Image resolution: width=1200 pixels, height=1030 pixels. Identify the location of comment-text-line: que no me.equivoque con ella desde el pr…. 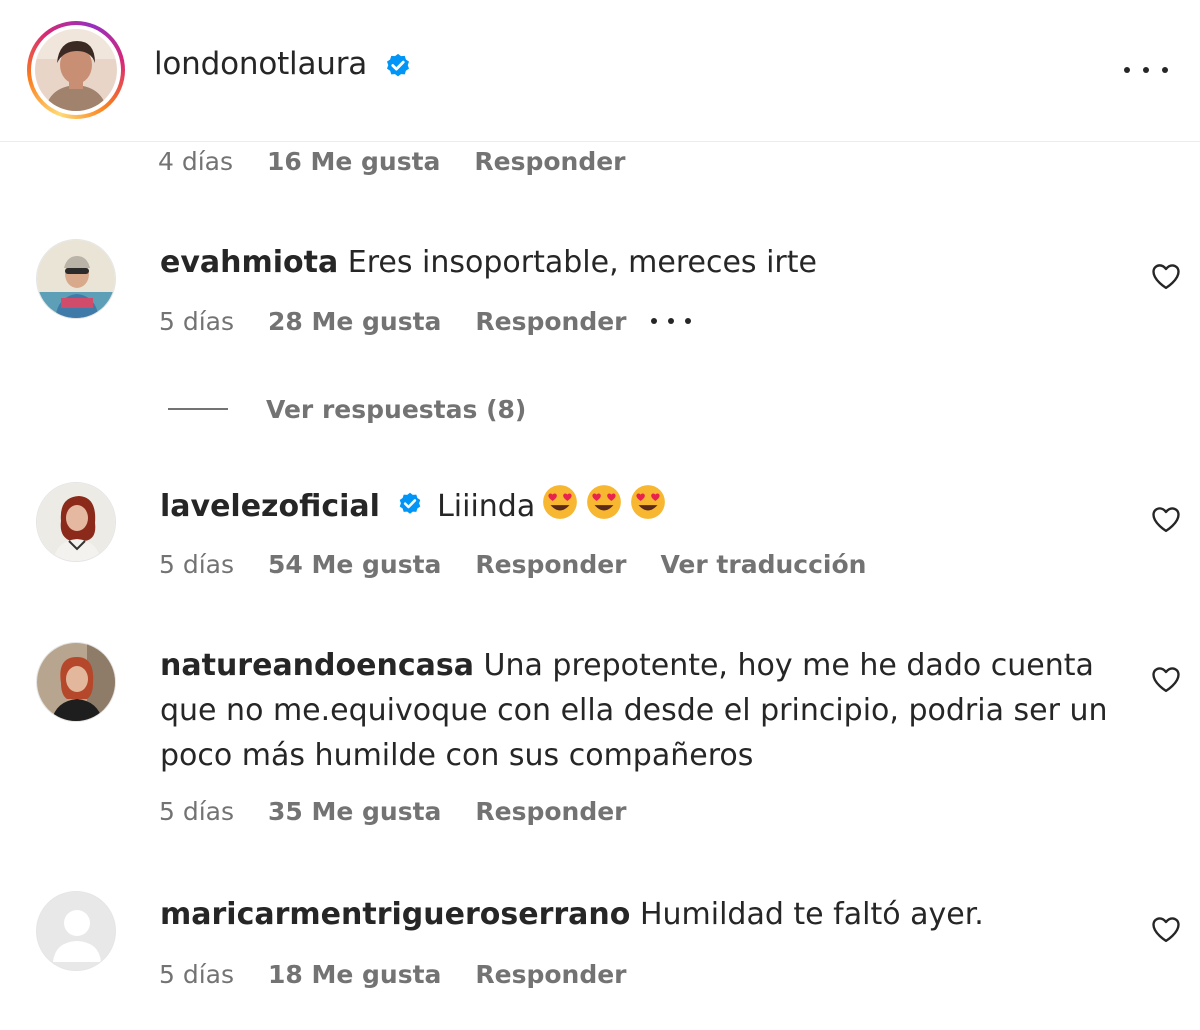
(634, 710).